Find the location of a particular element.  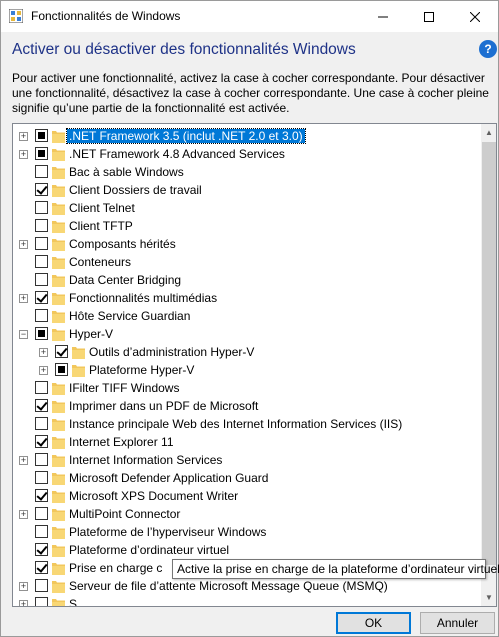

feature-row: Hôte Service Guardian is located at coordinates (247, 316).